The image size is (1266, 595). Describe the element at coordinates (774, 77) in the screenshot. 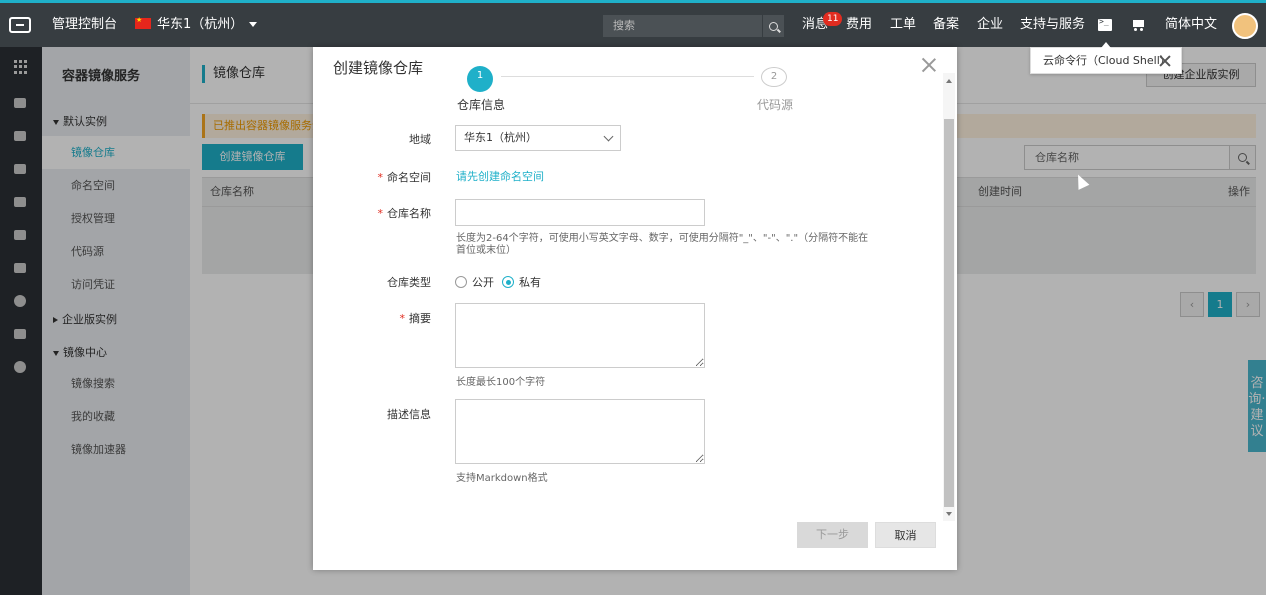

I see `step-2-indicator: 2` at that location.